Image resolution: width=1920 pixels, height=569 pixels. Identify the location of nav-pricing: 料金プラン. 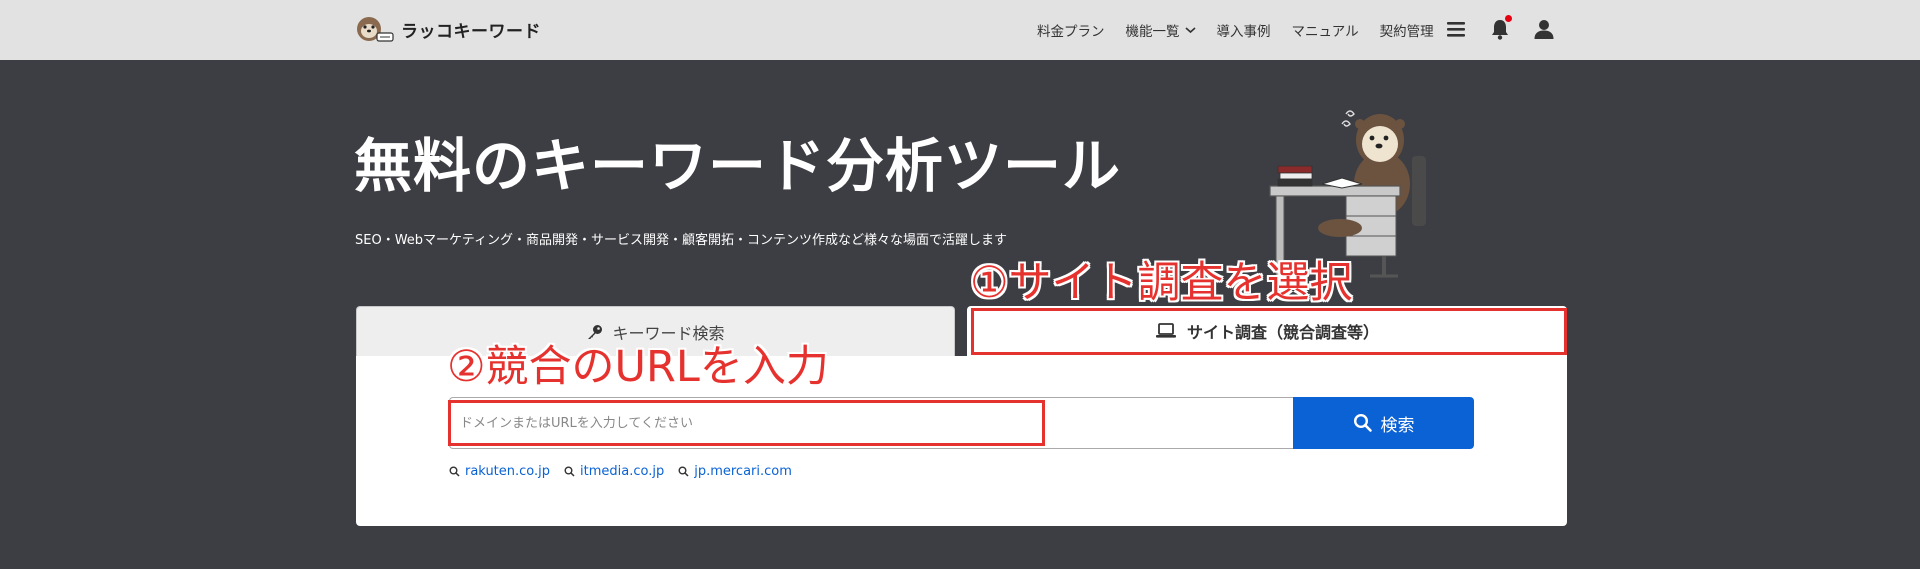
(1071, 30).